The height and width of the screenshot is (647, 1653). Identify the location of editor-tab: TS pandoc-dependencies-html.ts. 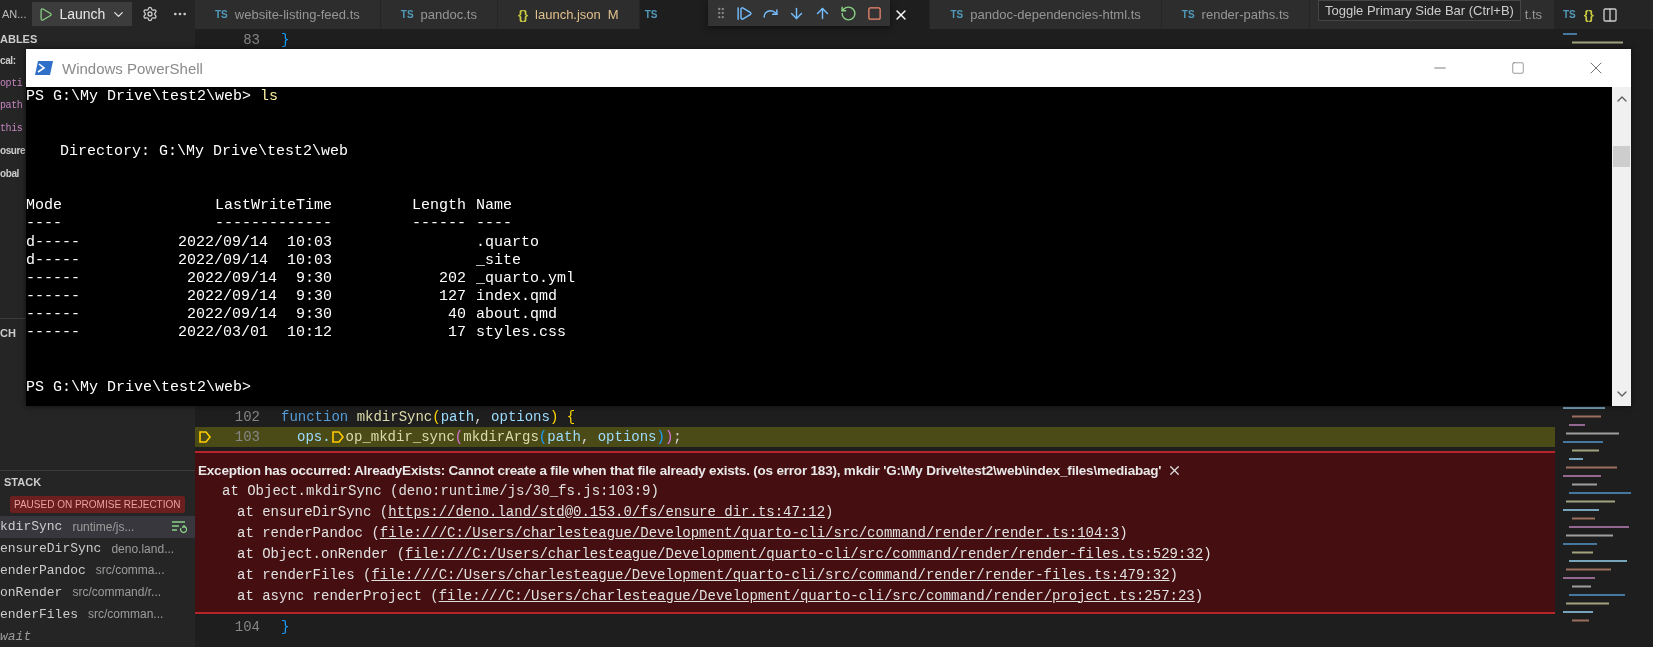
(1046, 14).